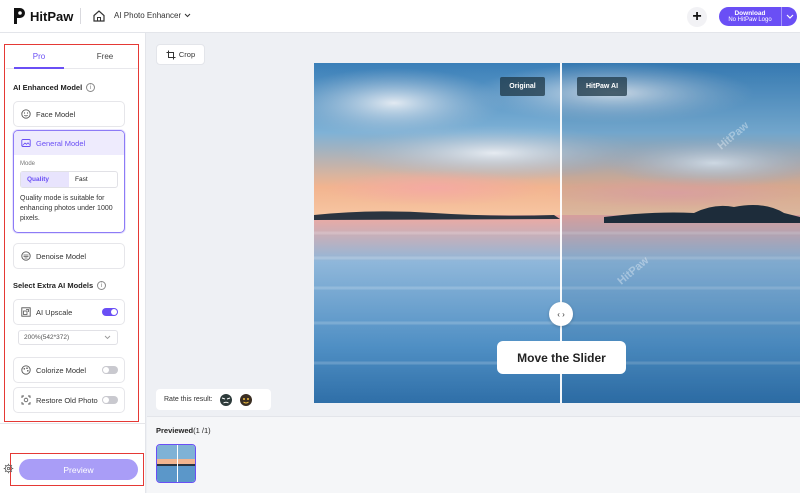 The image size is (800, 493). I want to click on ai-models-title: AI Enhanced Model, so click(48, 87).